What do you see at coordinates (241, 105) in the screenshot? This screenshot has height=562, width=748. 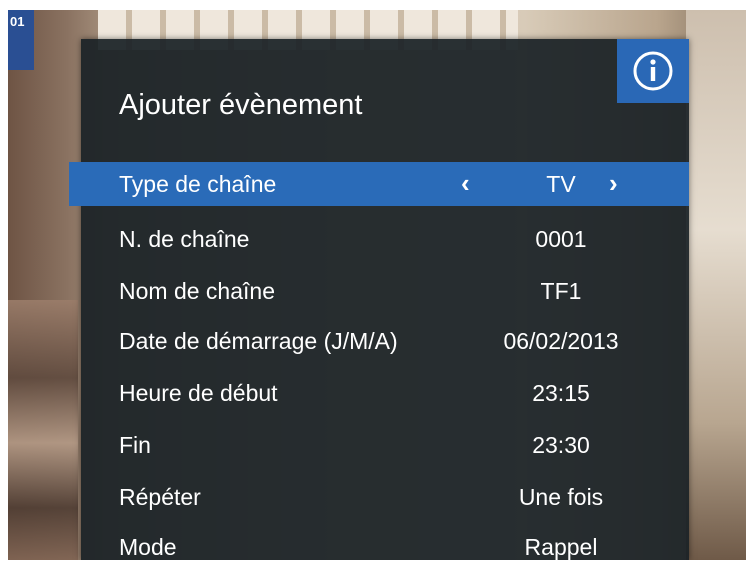 I see `dialog-title: Ajouter évènement` at bounding box center [241, 105].